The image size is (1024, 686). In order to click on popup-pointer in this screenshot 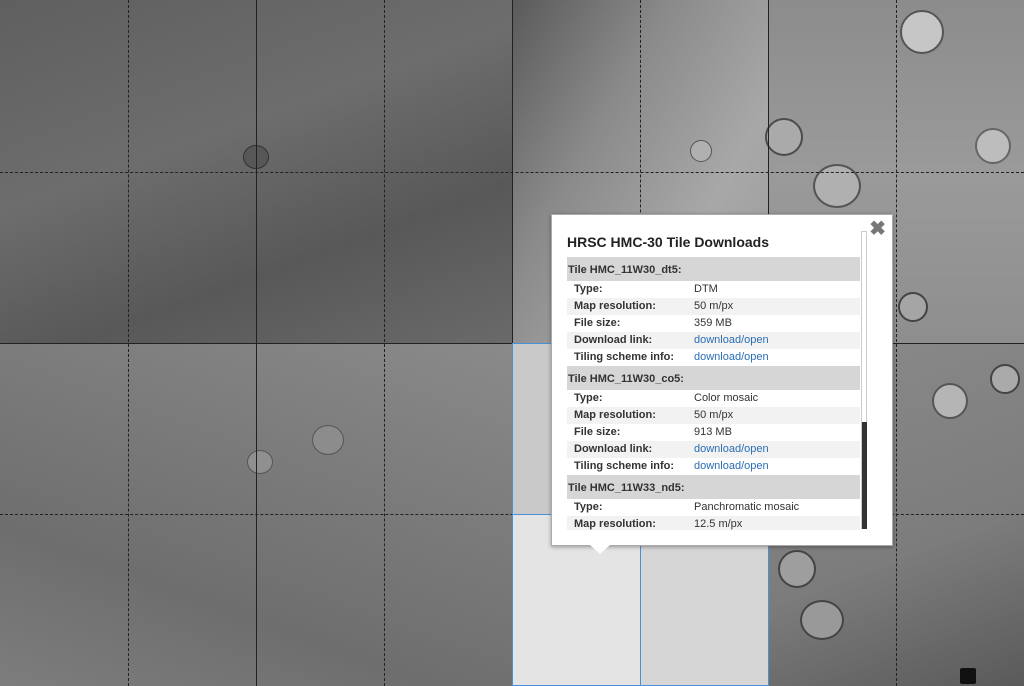, I will do `click(600, 549)`.